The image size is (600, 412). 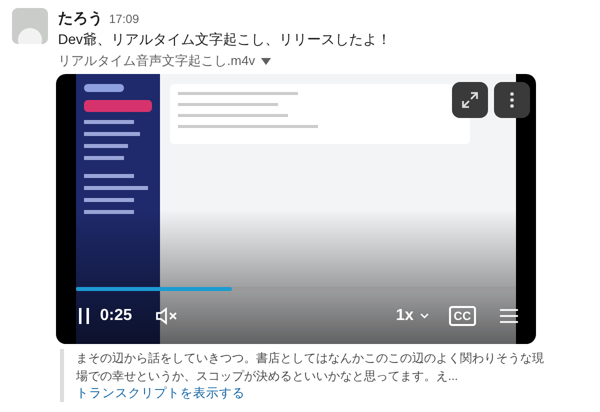 What do you see at coordinates (462, 316) in the screenshot?
I see `captions-button: CC` at bounding box center [462, 316].